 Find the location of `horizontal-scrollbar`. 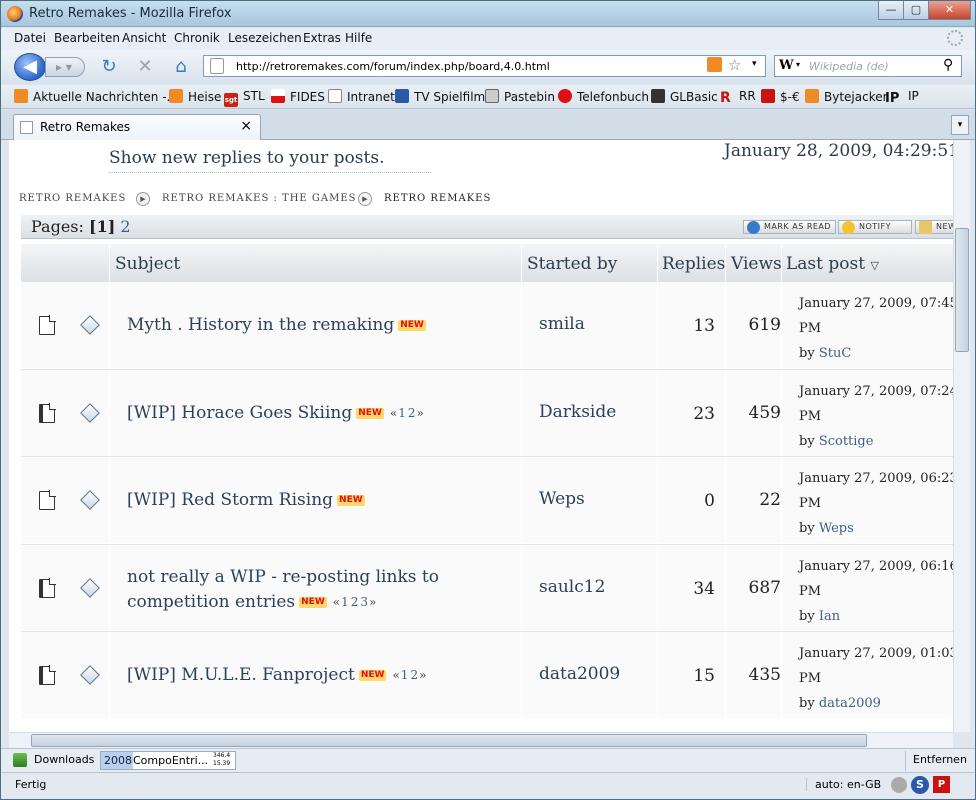

horizontal-scrollbar is located at coordinates (481, 740).